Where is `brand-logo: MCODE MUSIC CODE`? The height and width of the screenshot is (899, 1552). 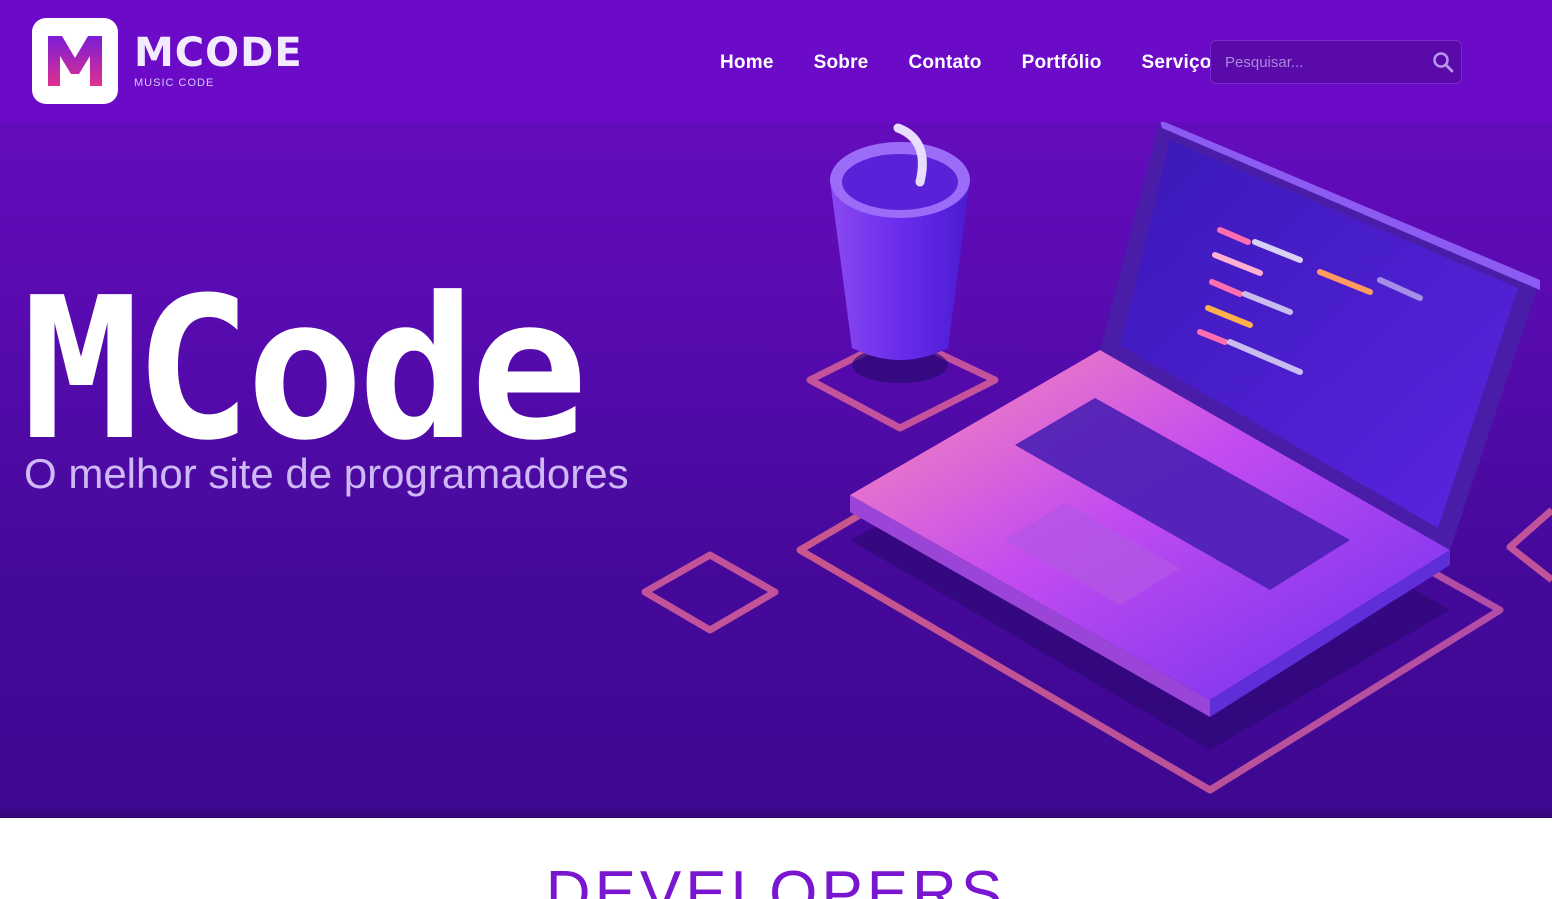
brand-logo: MCODE MUSIC CODE is located at coordinates (167, 61).